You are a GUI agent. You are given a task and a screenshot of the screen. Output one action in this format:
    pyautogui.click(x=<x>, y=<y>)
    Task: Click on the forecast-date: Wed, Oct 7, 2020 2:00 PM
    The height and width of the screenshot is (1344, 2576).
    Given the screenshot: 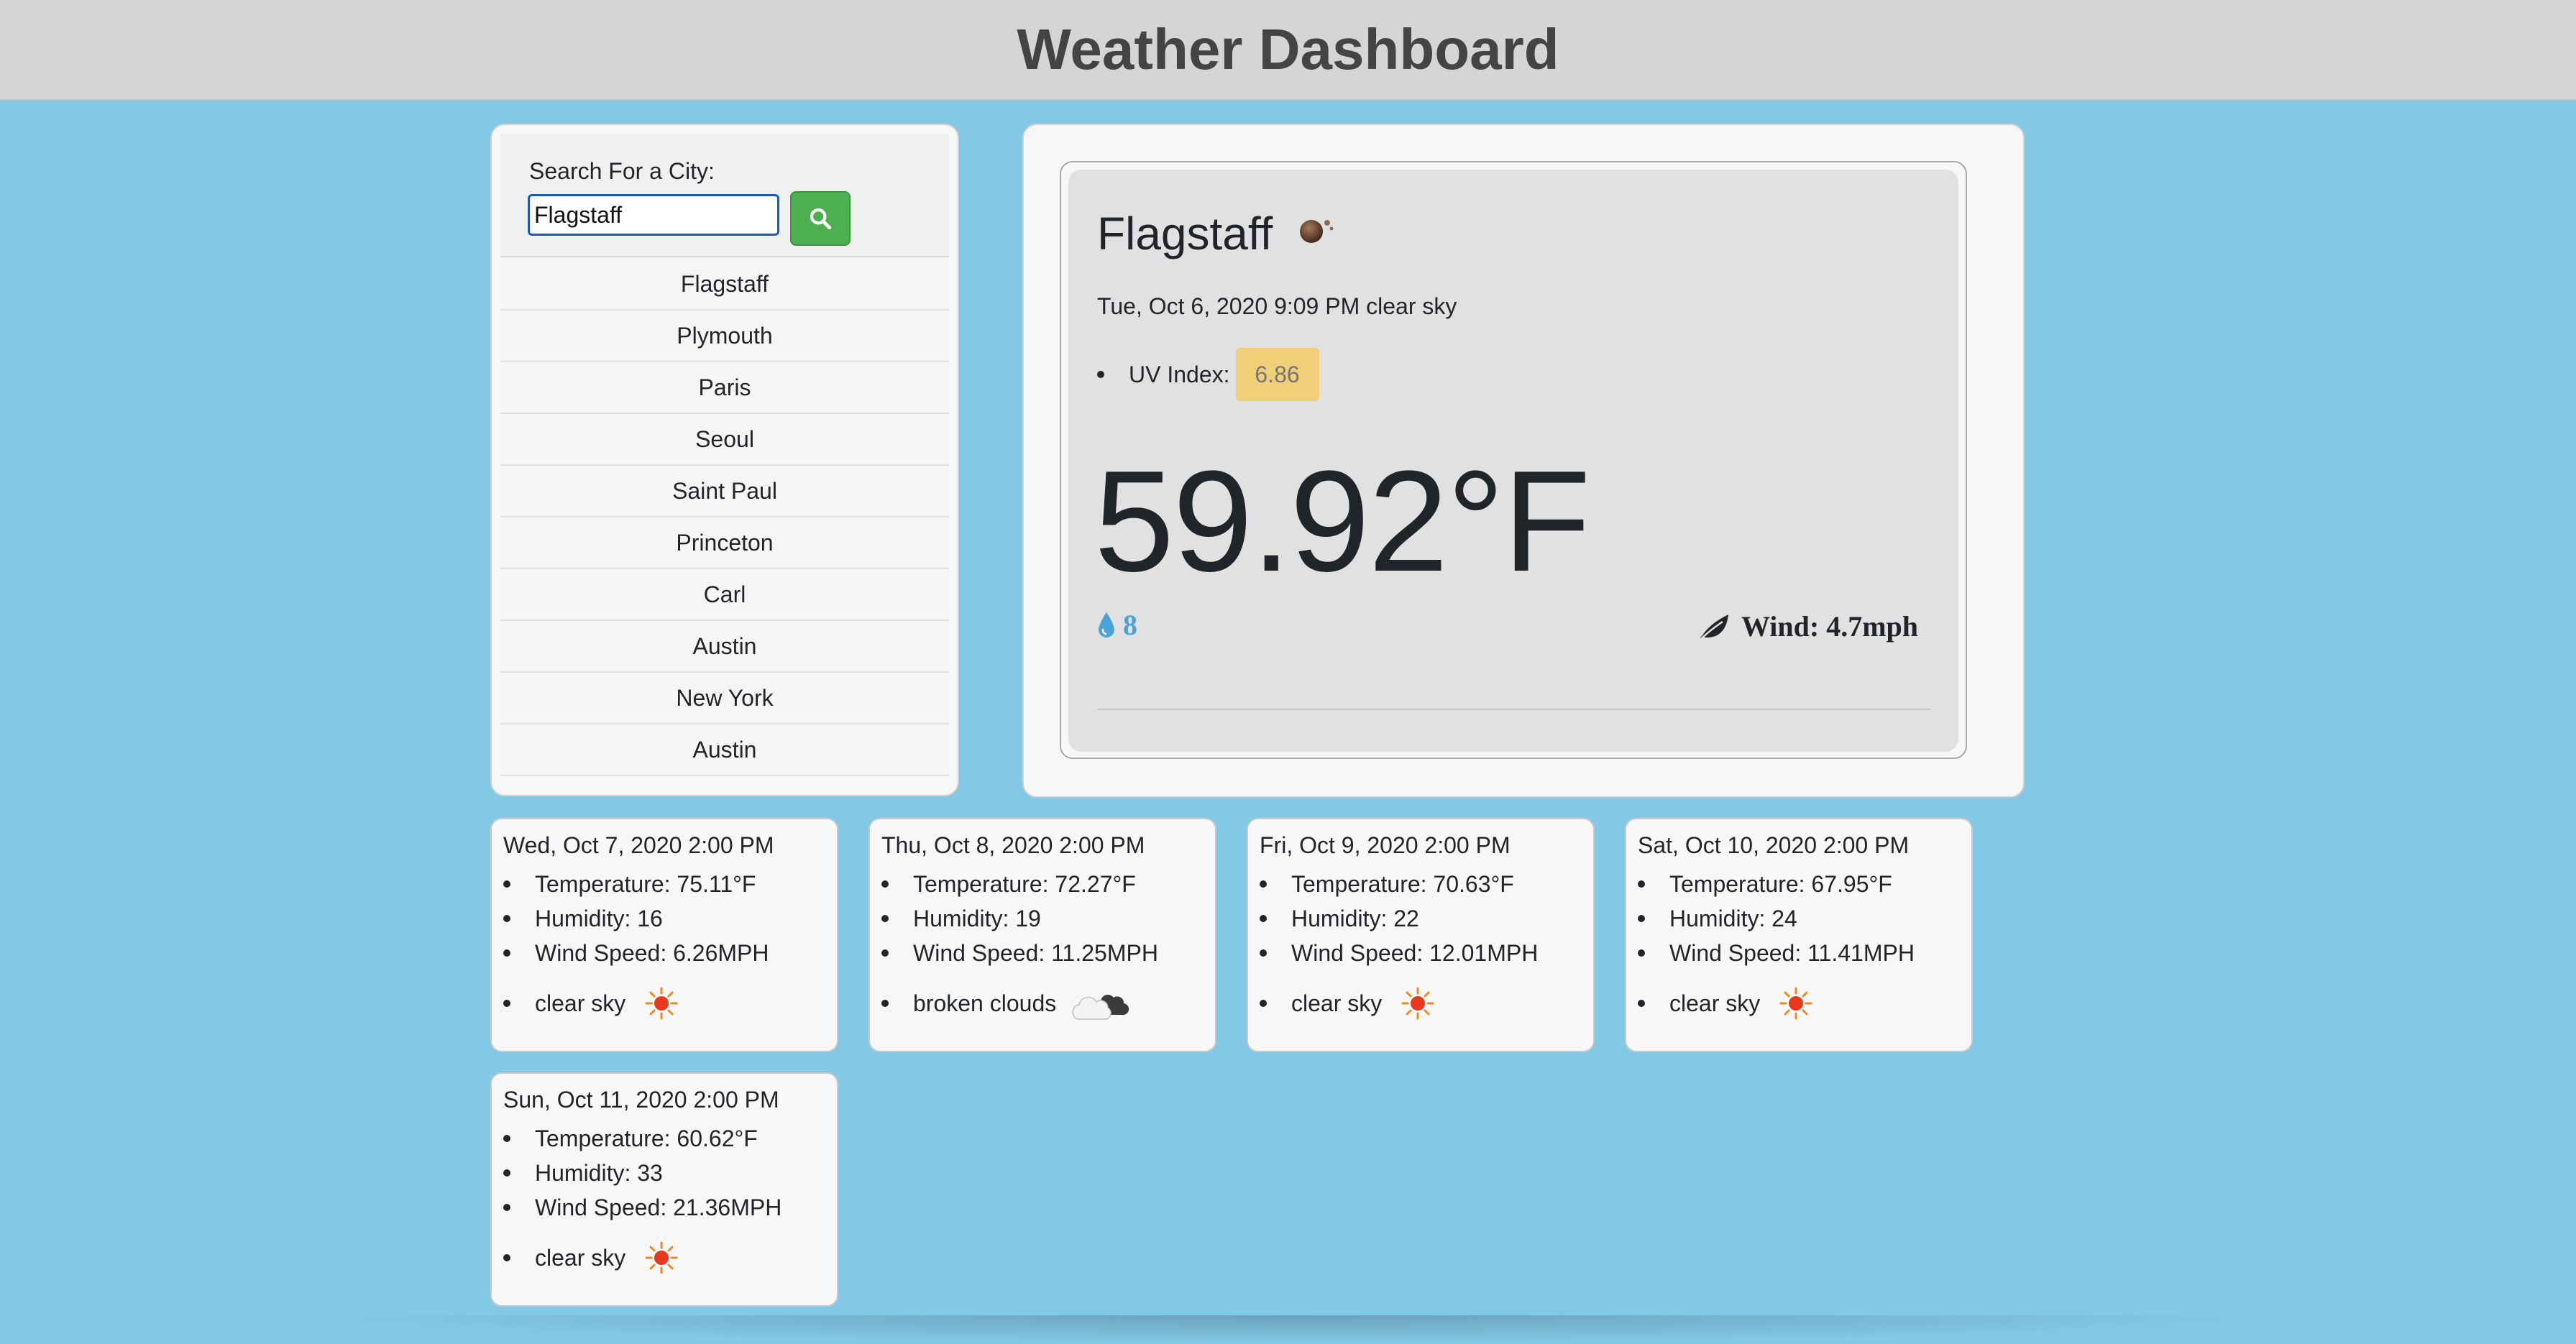 What is the action you would take?
    pyautogui.click(x=638, y=845)
    